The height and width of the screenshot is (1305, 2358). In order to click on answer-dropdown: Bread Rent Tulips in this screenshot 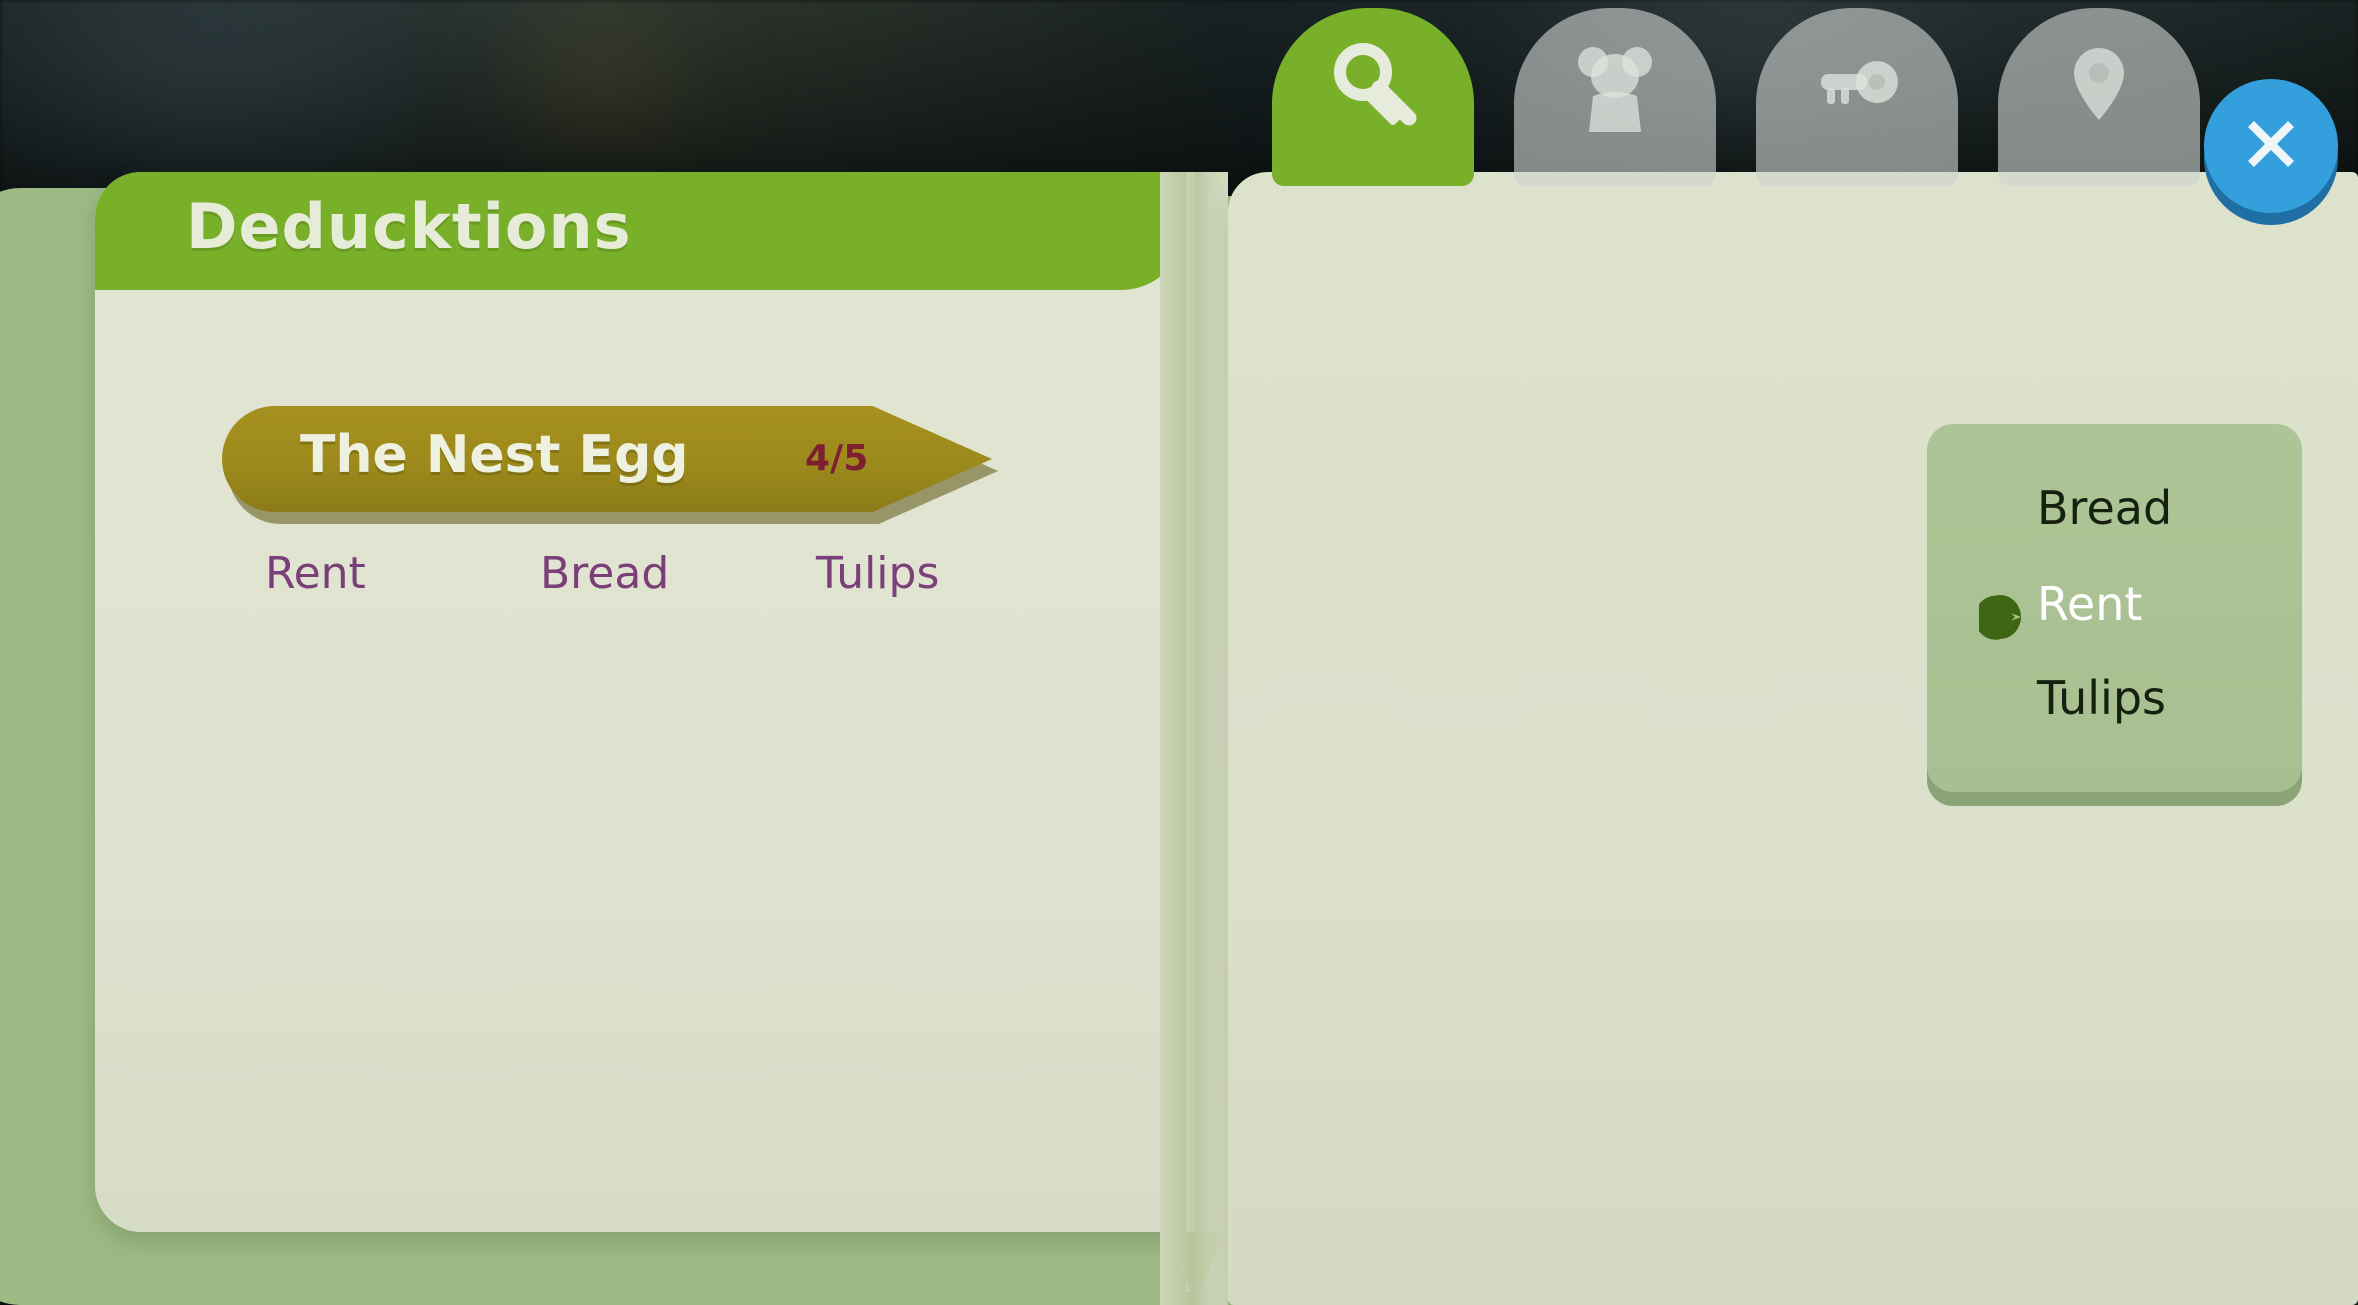, I will do `click(2114, 615)`.